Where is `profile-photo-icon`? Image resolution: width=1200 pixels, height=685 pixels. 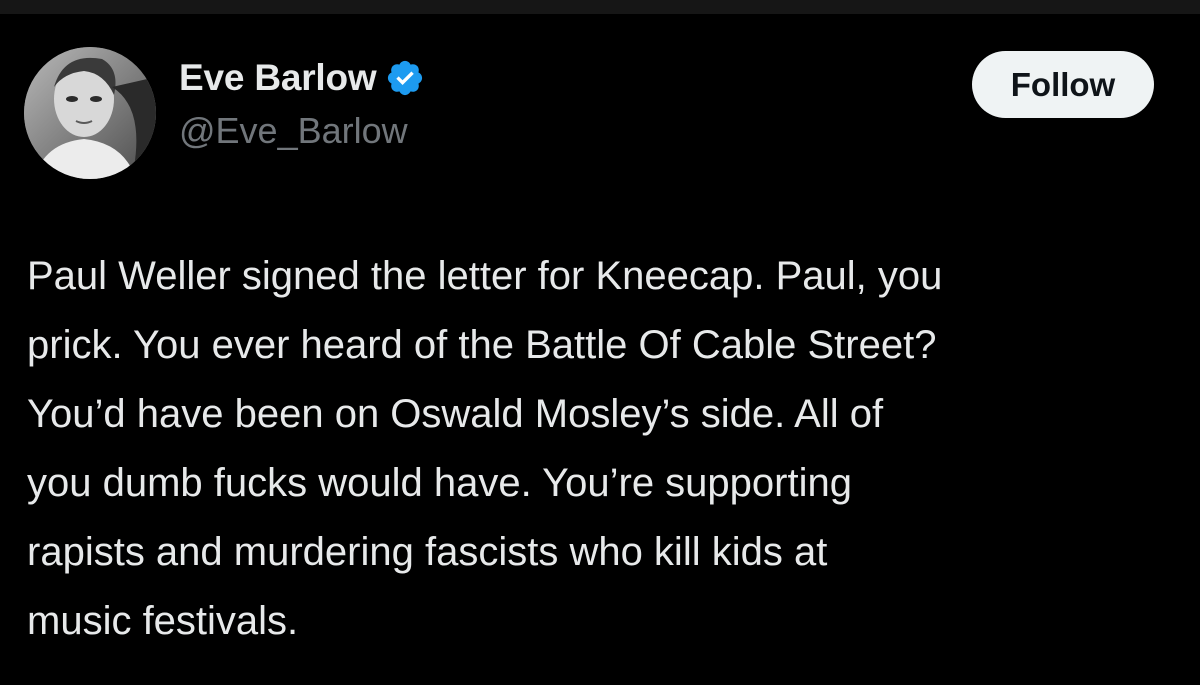 profile-photo-icon is located at coordinates (90, 113).